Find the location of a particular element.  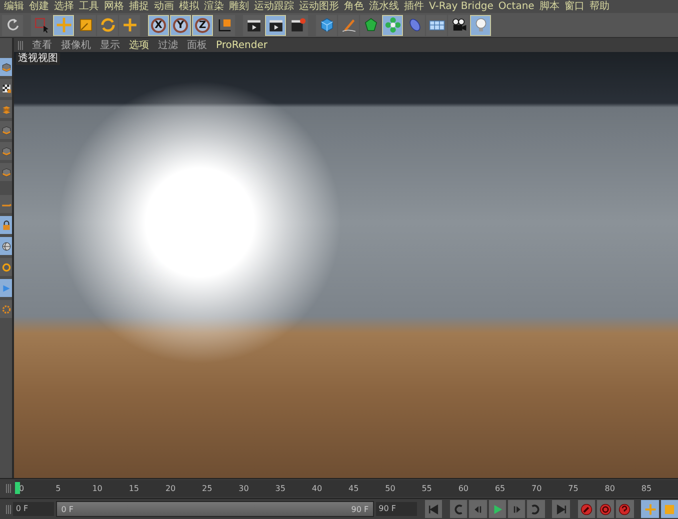

menu-item: 雕刻 is located at coordinates (239, 6).